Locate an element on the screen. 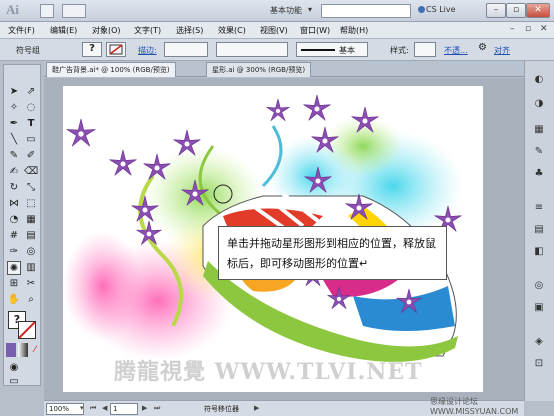 Image resolution: width=554 pixels, height=416 pixels. selection-tool-icon: ➤ is located at coordinates (14, 92).